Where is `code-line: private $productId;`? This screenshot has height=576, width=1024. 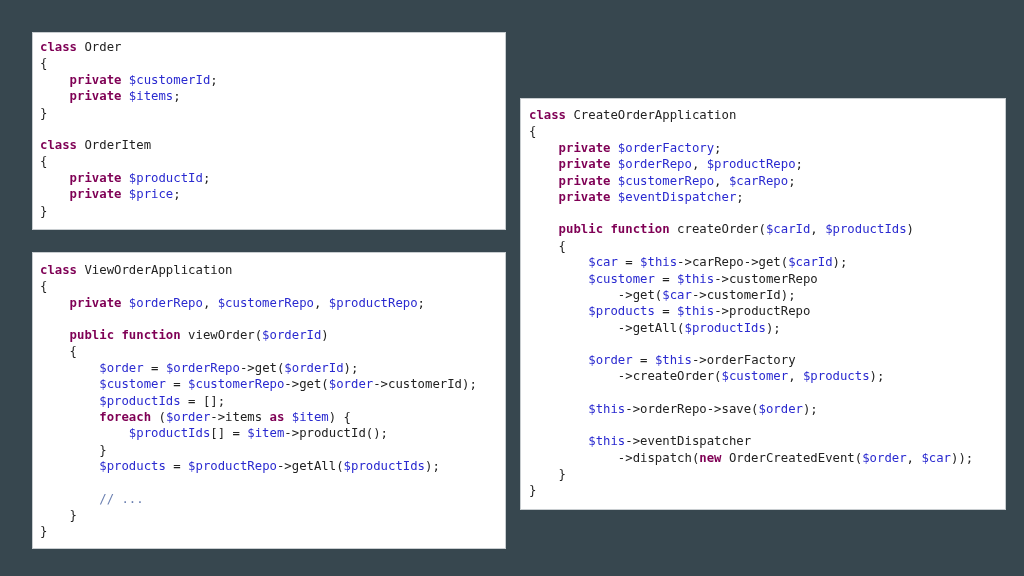 code-line: private $productId; is located at coordinates (140, 178).